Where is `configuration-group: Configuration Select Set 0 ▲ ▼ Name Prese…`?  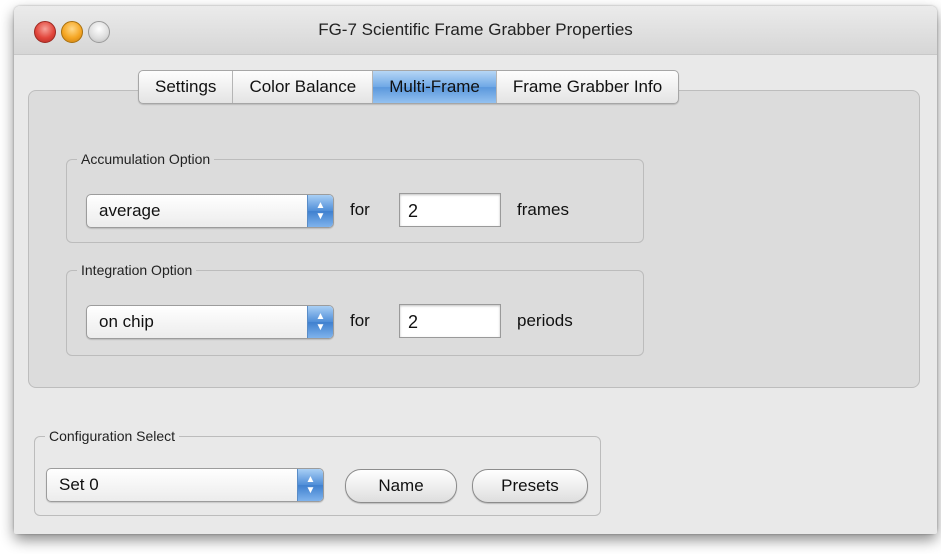 configuration-group: Configuration Select Set 0 ▲ ▼ Name Prese… is located at coordinates (317, 472).